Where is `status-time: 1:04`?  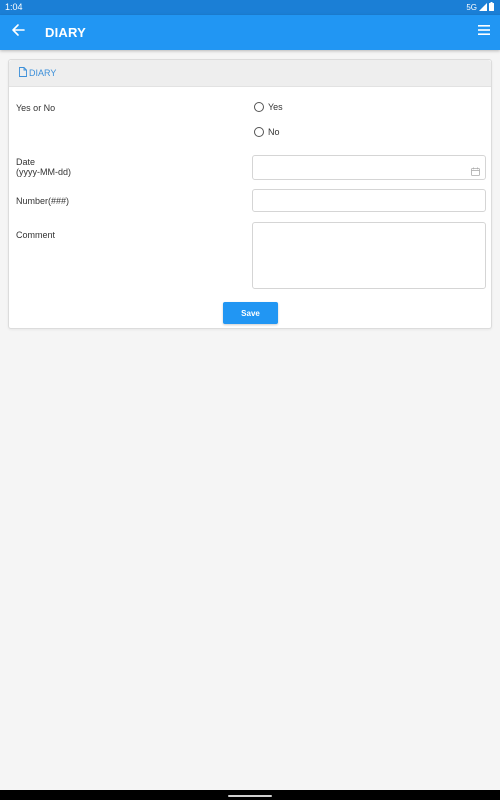 status-time: 1:04 is located at coordinates (14, 7).